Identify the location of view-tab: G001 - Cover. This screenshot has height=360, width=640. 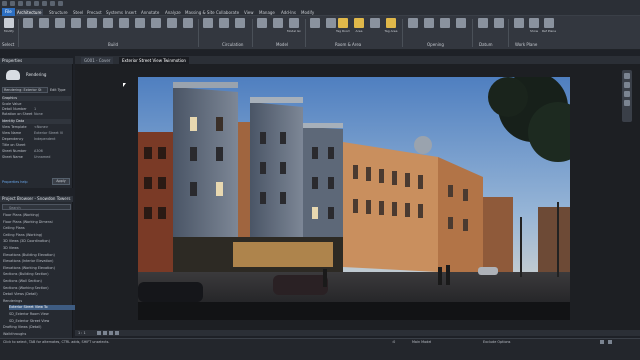
(97, 60).